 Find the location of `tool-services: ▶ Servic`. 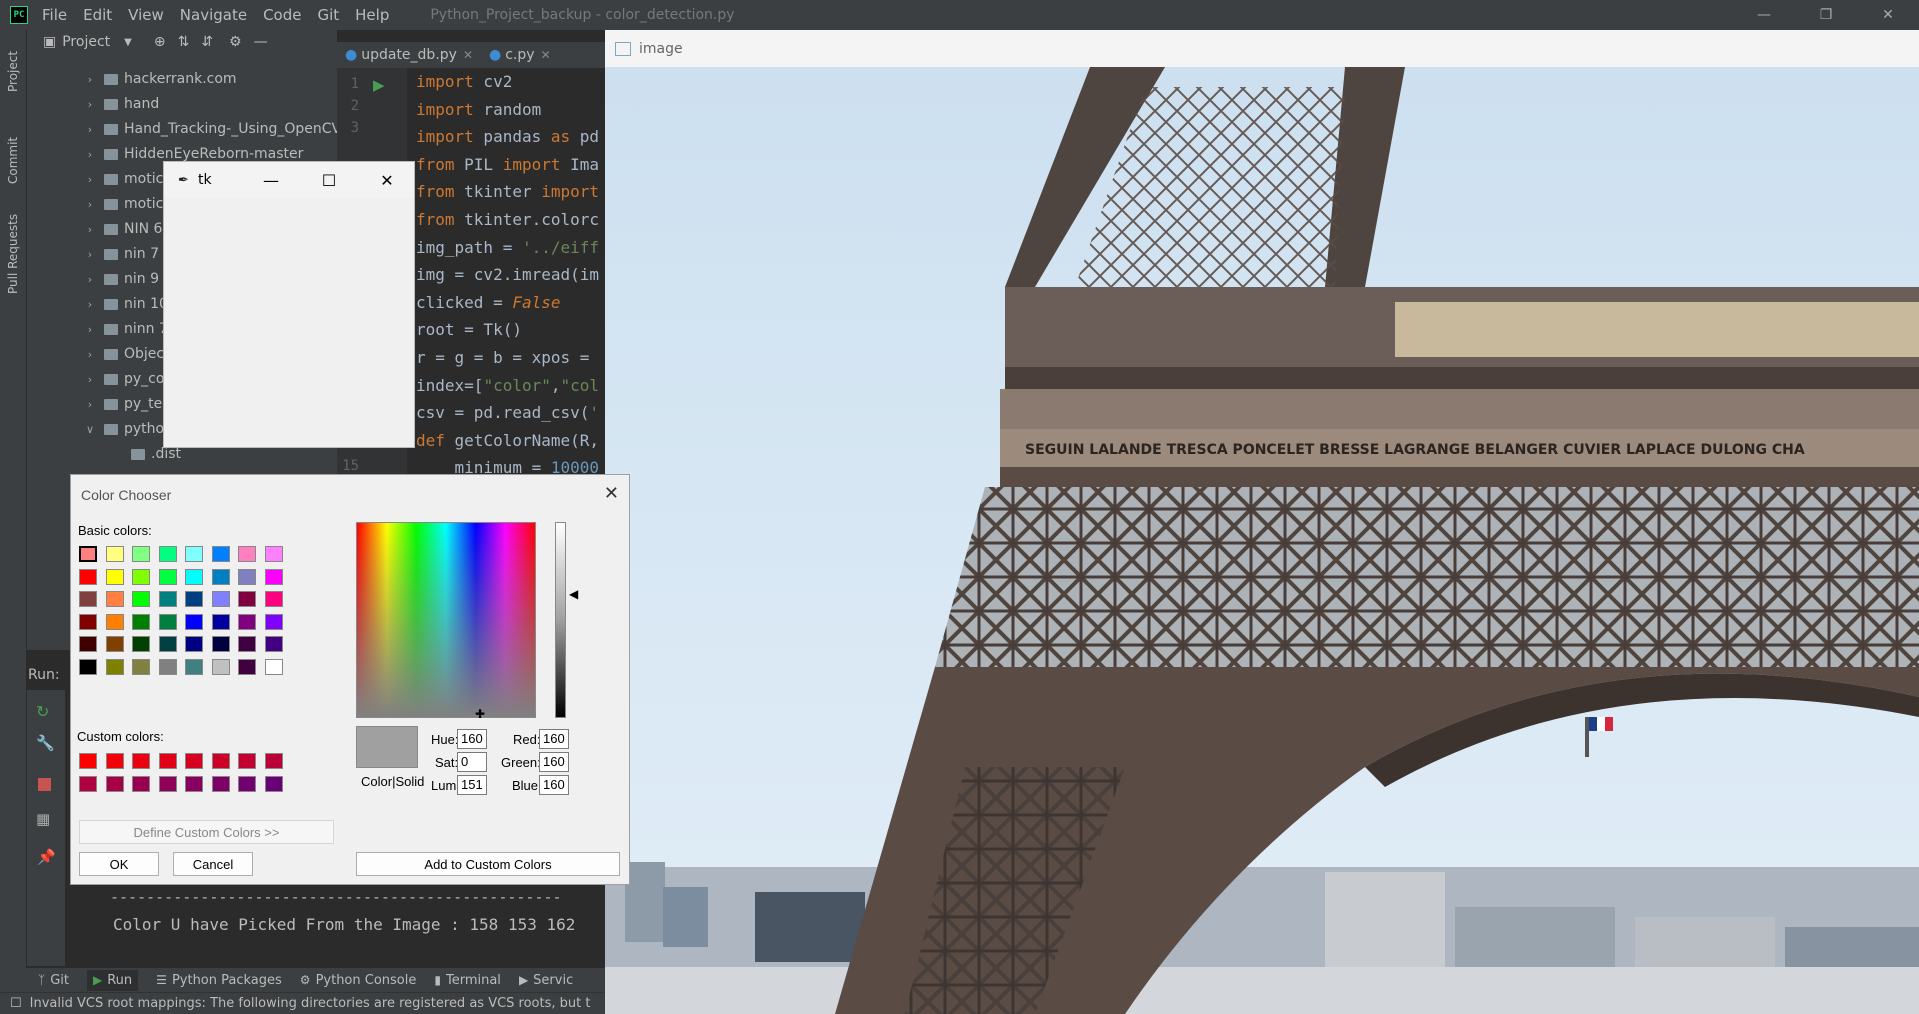

tool-services: ▶ Servic is located at coordinates (546, 980).